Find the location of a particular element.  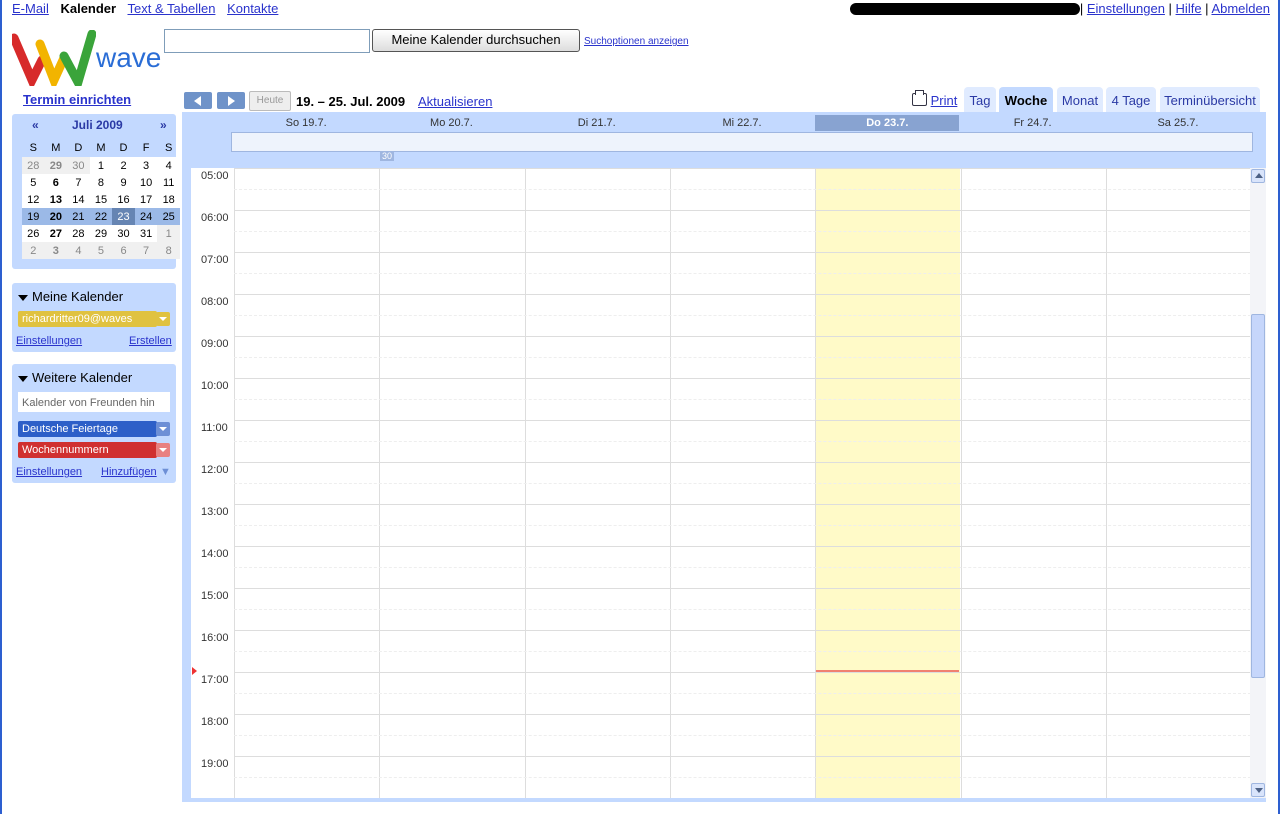

mini-calendar-day: 20 is located at coordinates (56, 216).